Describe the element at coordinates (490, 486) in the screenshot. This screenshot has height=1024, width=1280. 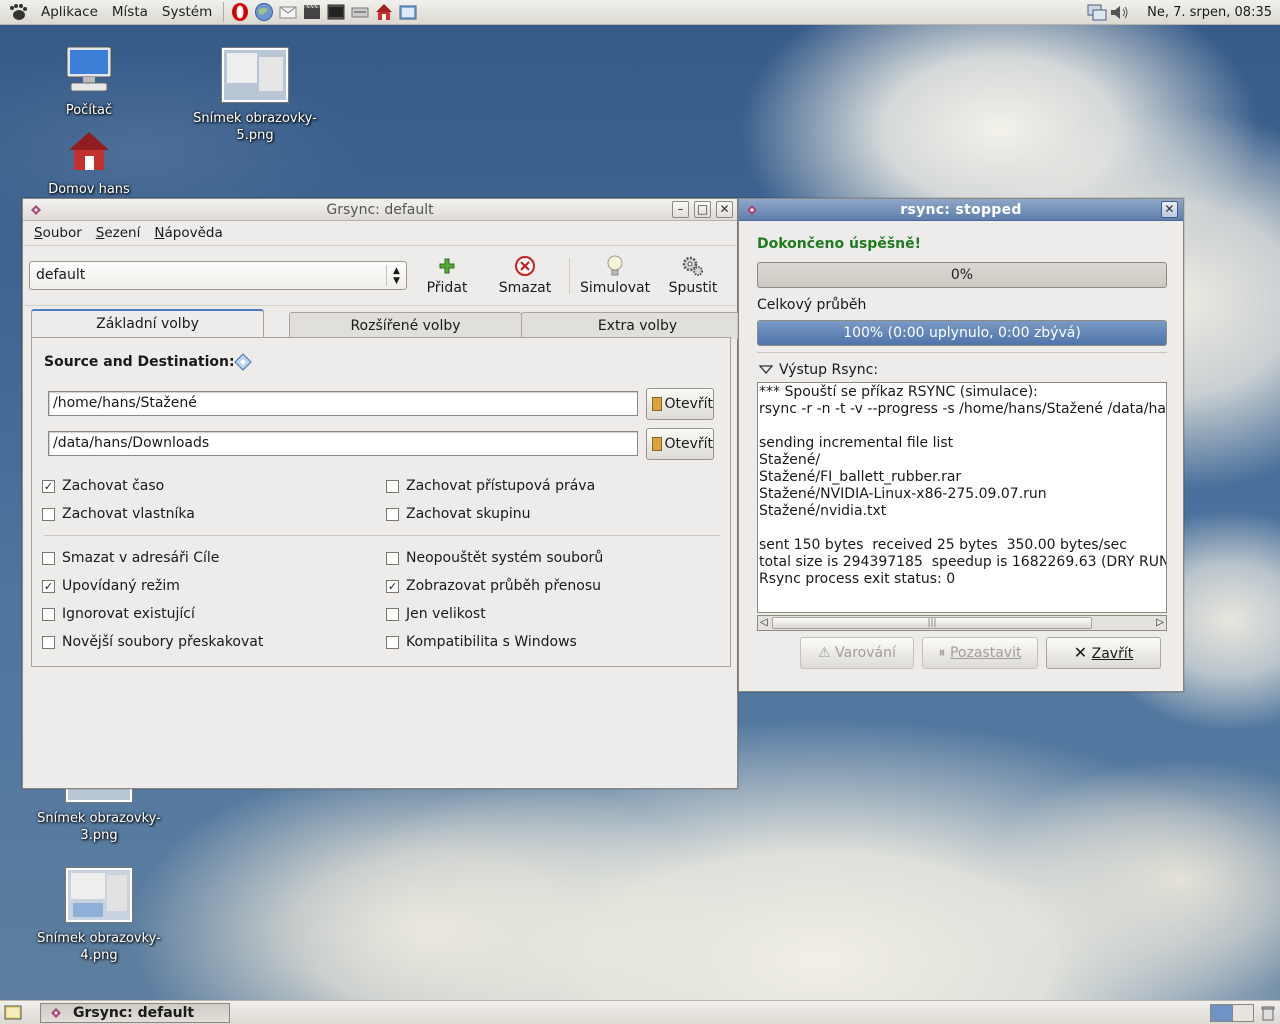
I see `option-checkbox: Zachovat přístupová práva` at that location.